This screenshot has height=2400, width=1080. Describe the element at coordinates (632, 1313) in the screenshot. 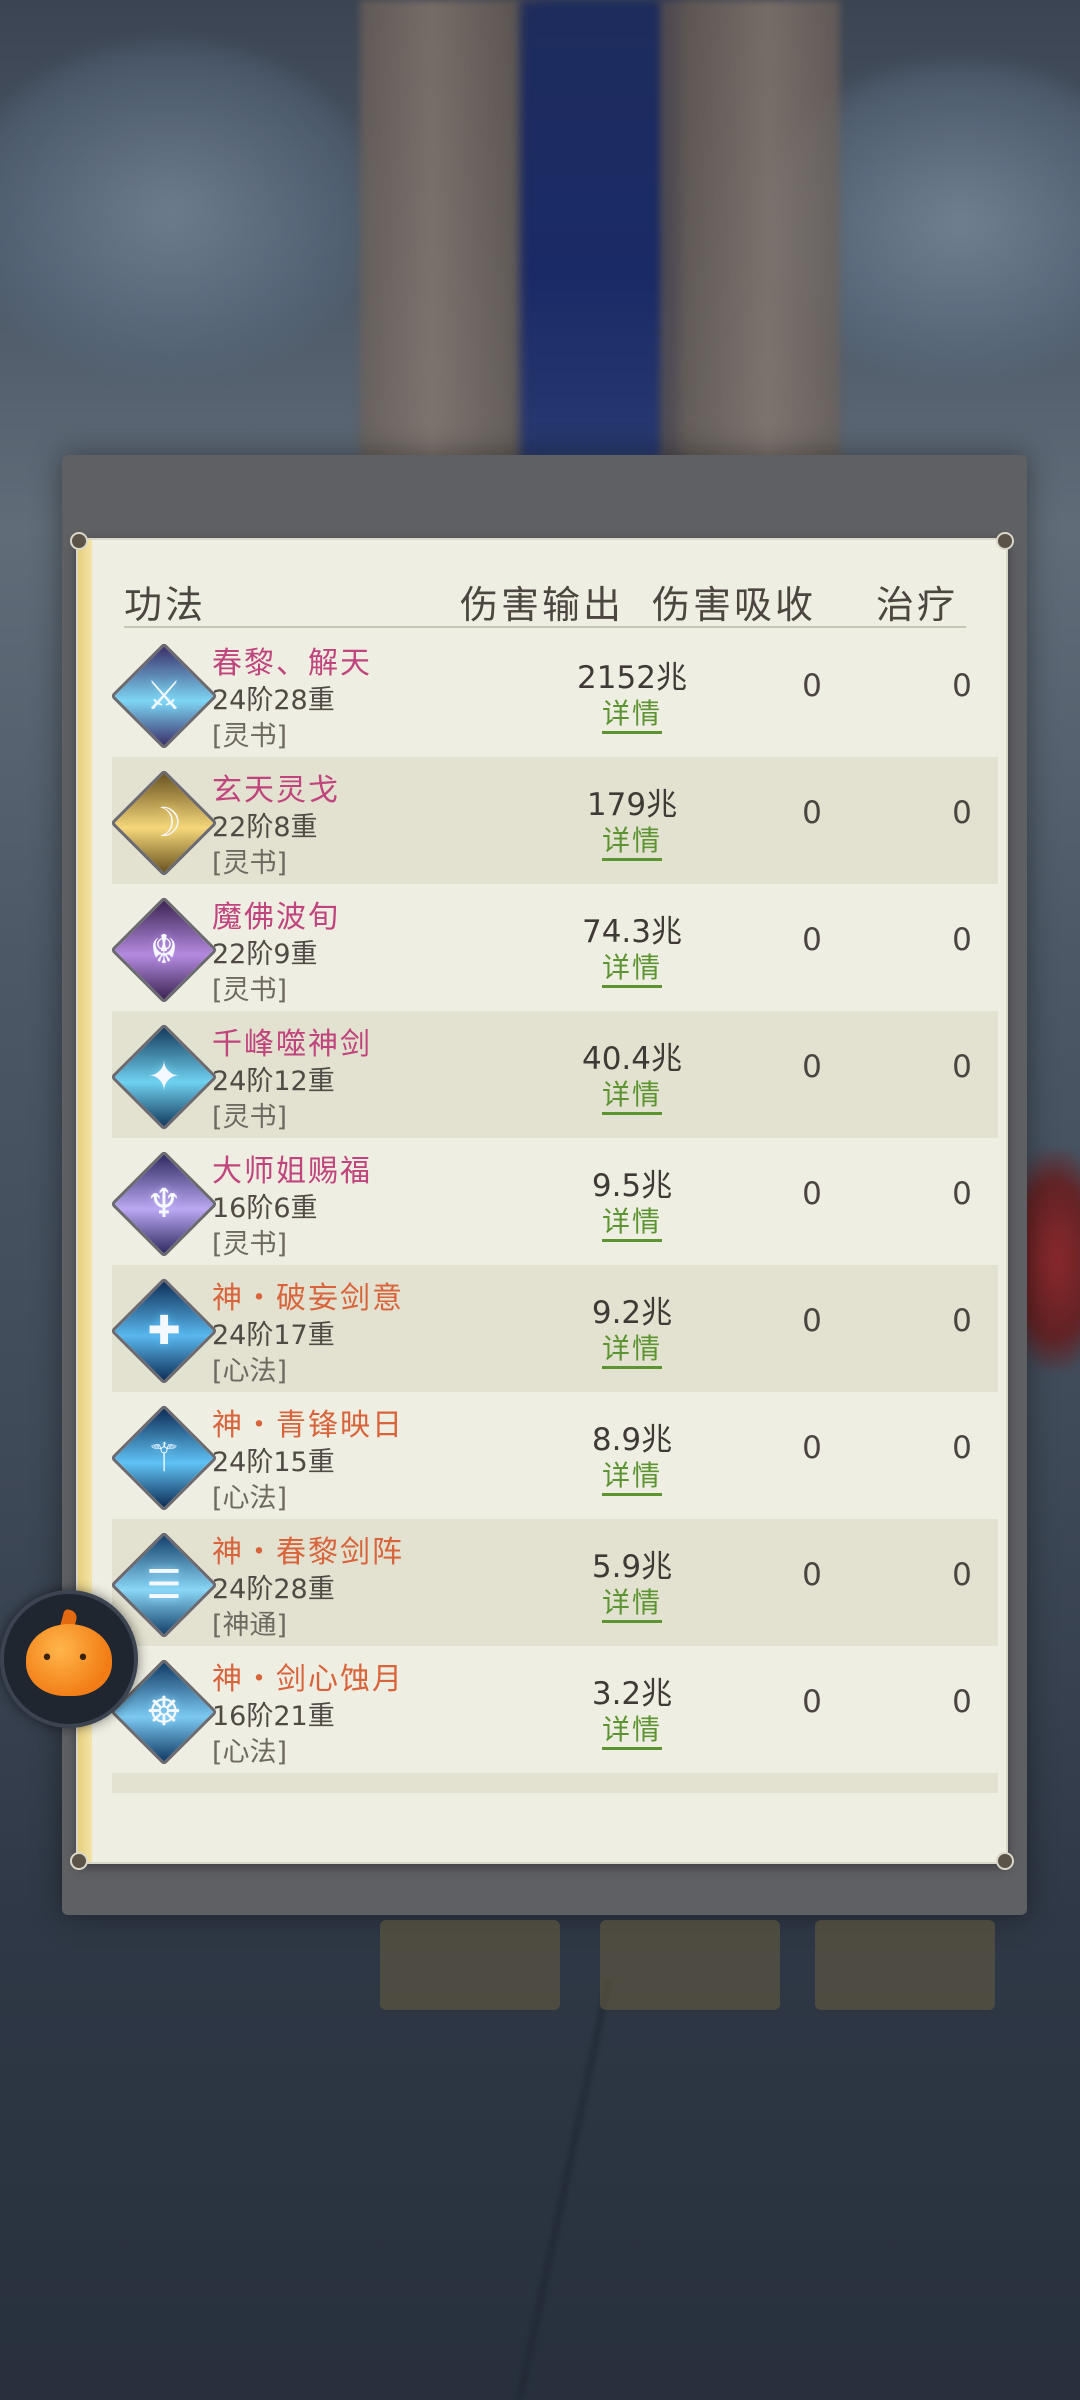

I see `damage-value: 9.2兆` at that location.